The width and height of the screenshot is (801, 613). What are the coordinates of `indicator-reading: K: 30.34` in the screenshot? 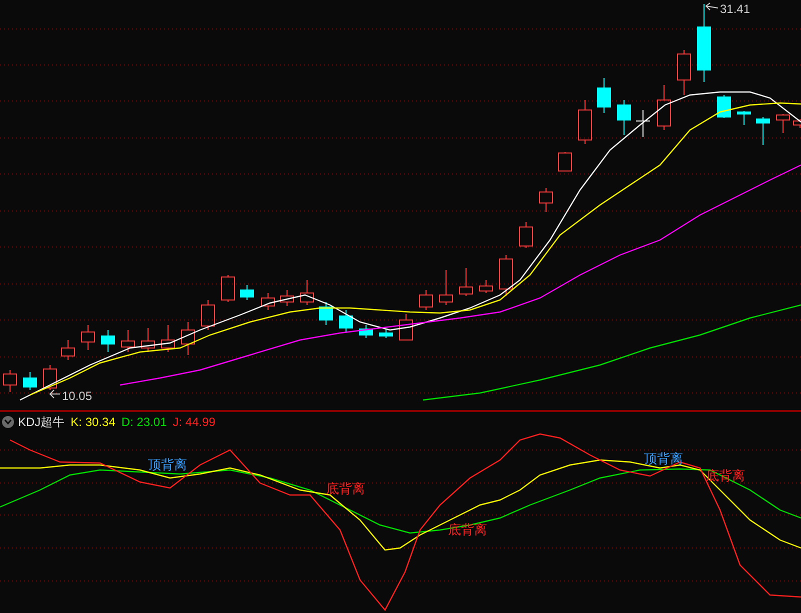 It's located at (93, 422).